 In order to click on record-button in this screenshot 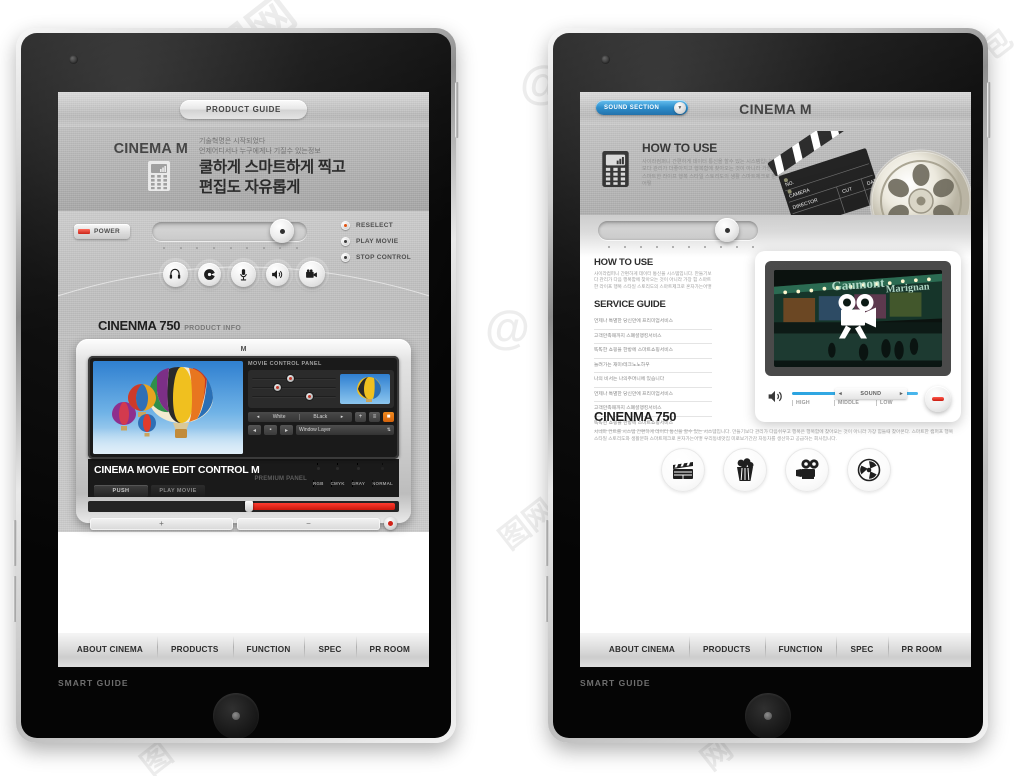, I will do `click(390, 523)`.